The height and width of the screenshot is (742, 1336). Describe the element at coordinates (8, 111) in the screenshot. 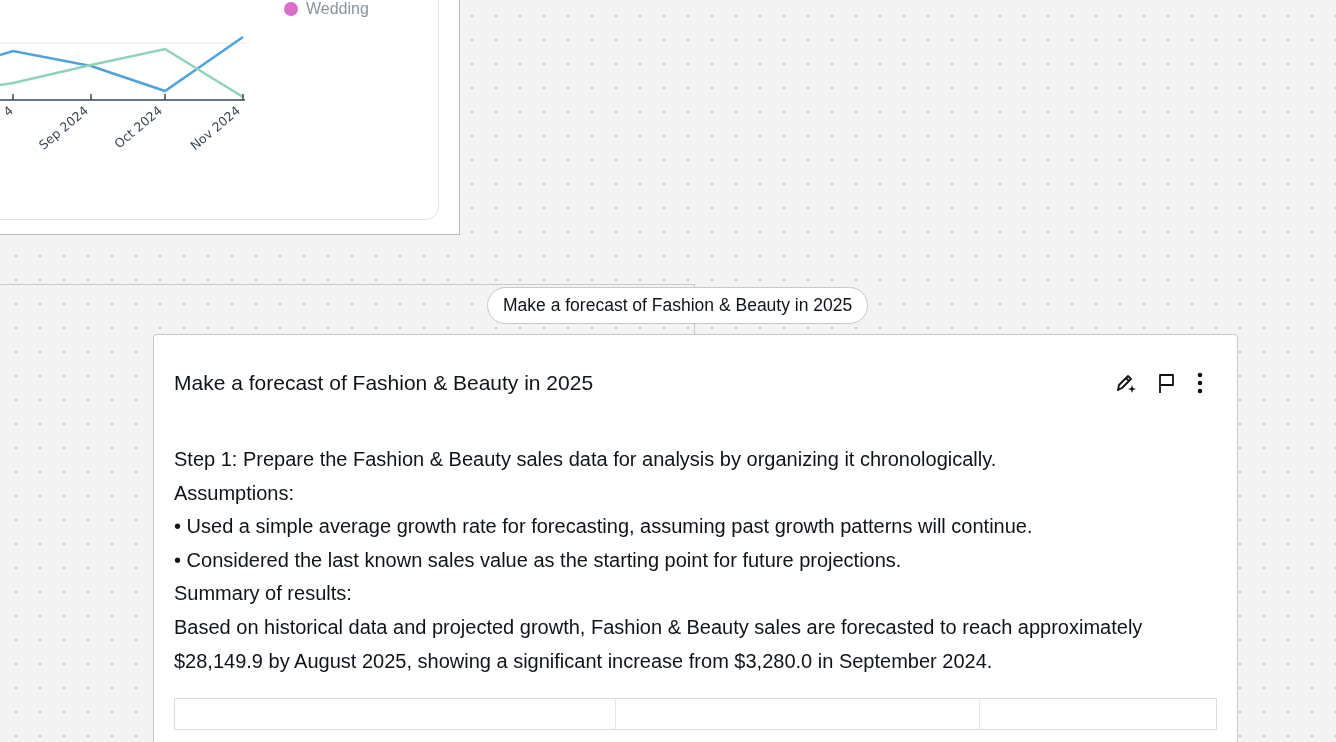

I see `axis-label: 4` at that location.